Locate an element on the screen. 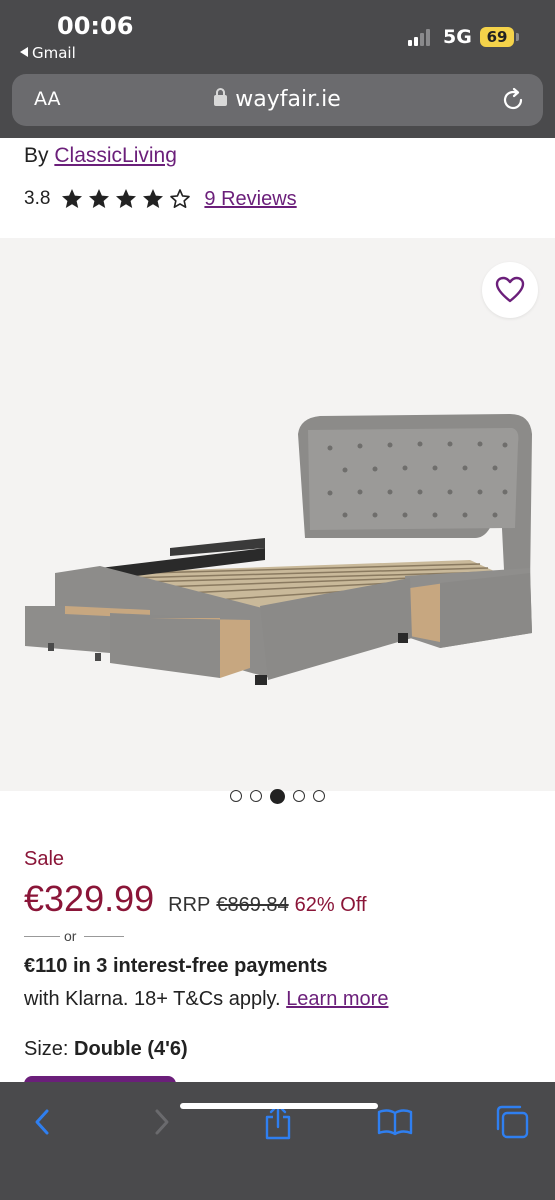 Image resolution: width=555 pixels, height=1200 pixels. learn-more-link: Learn more is located at coordinates (337, 999).